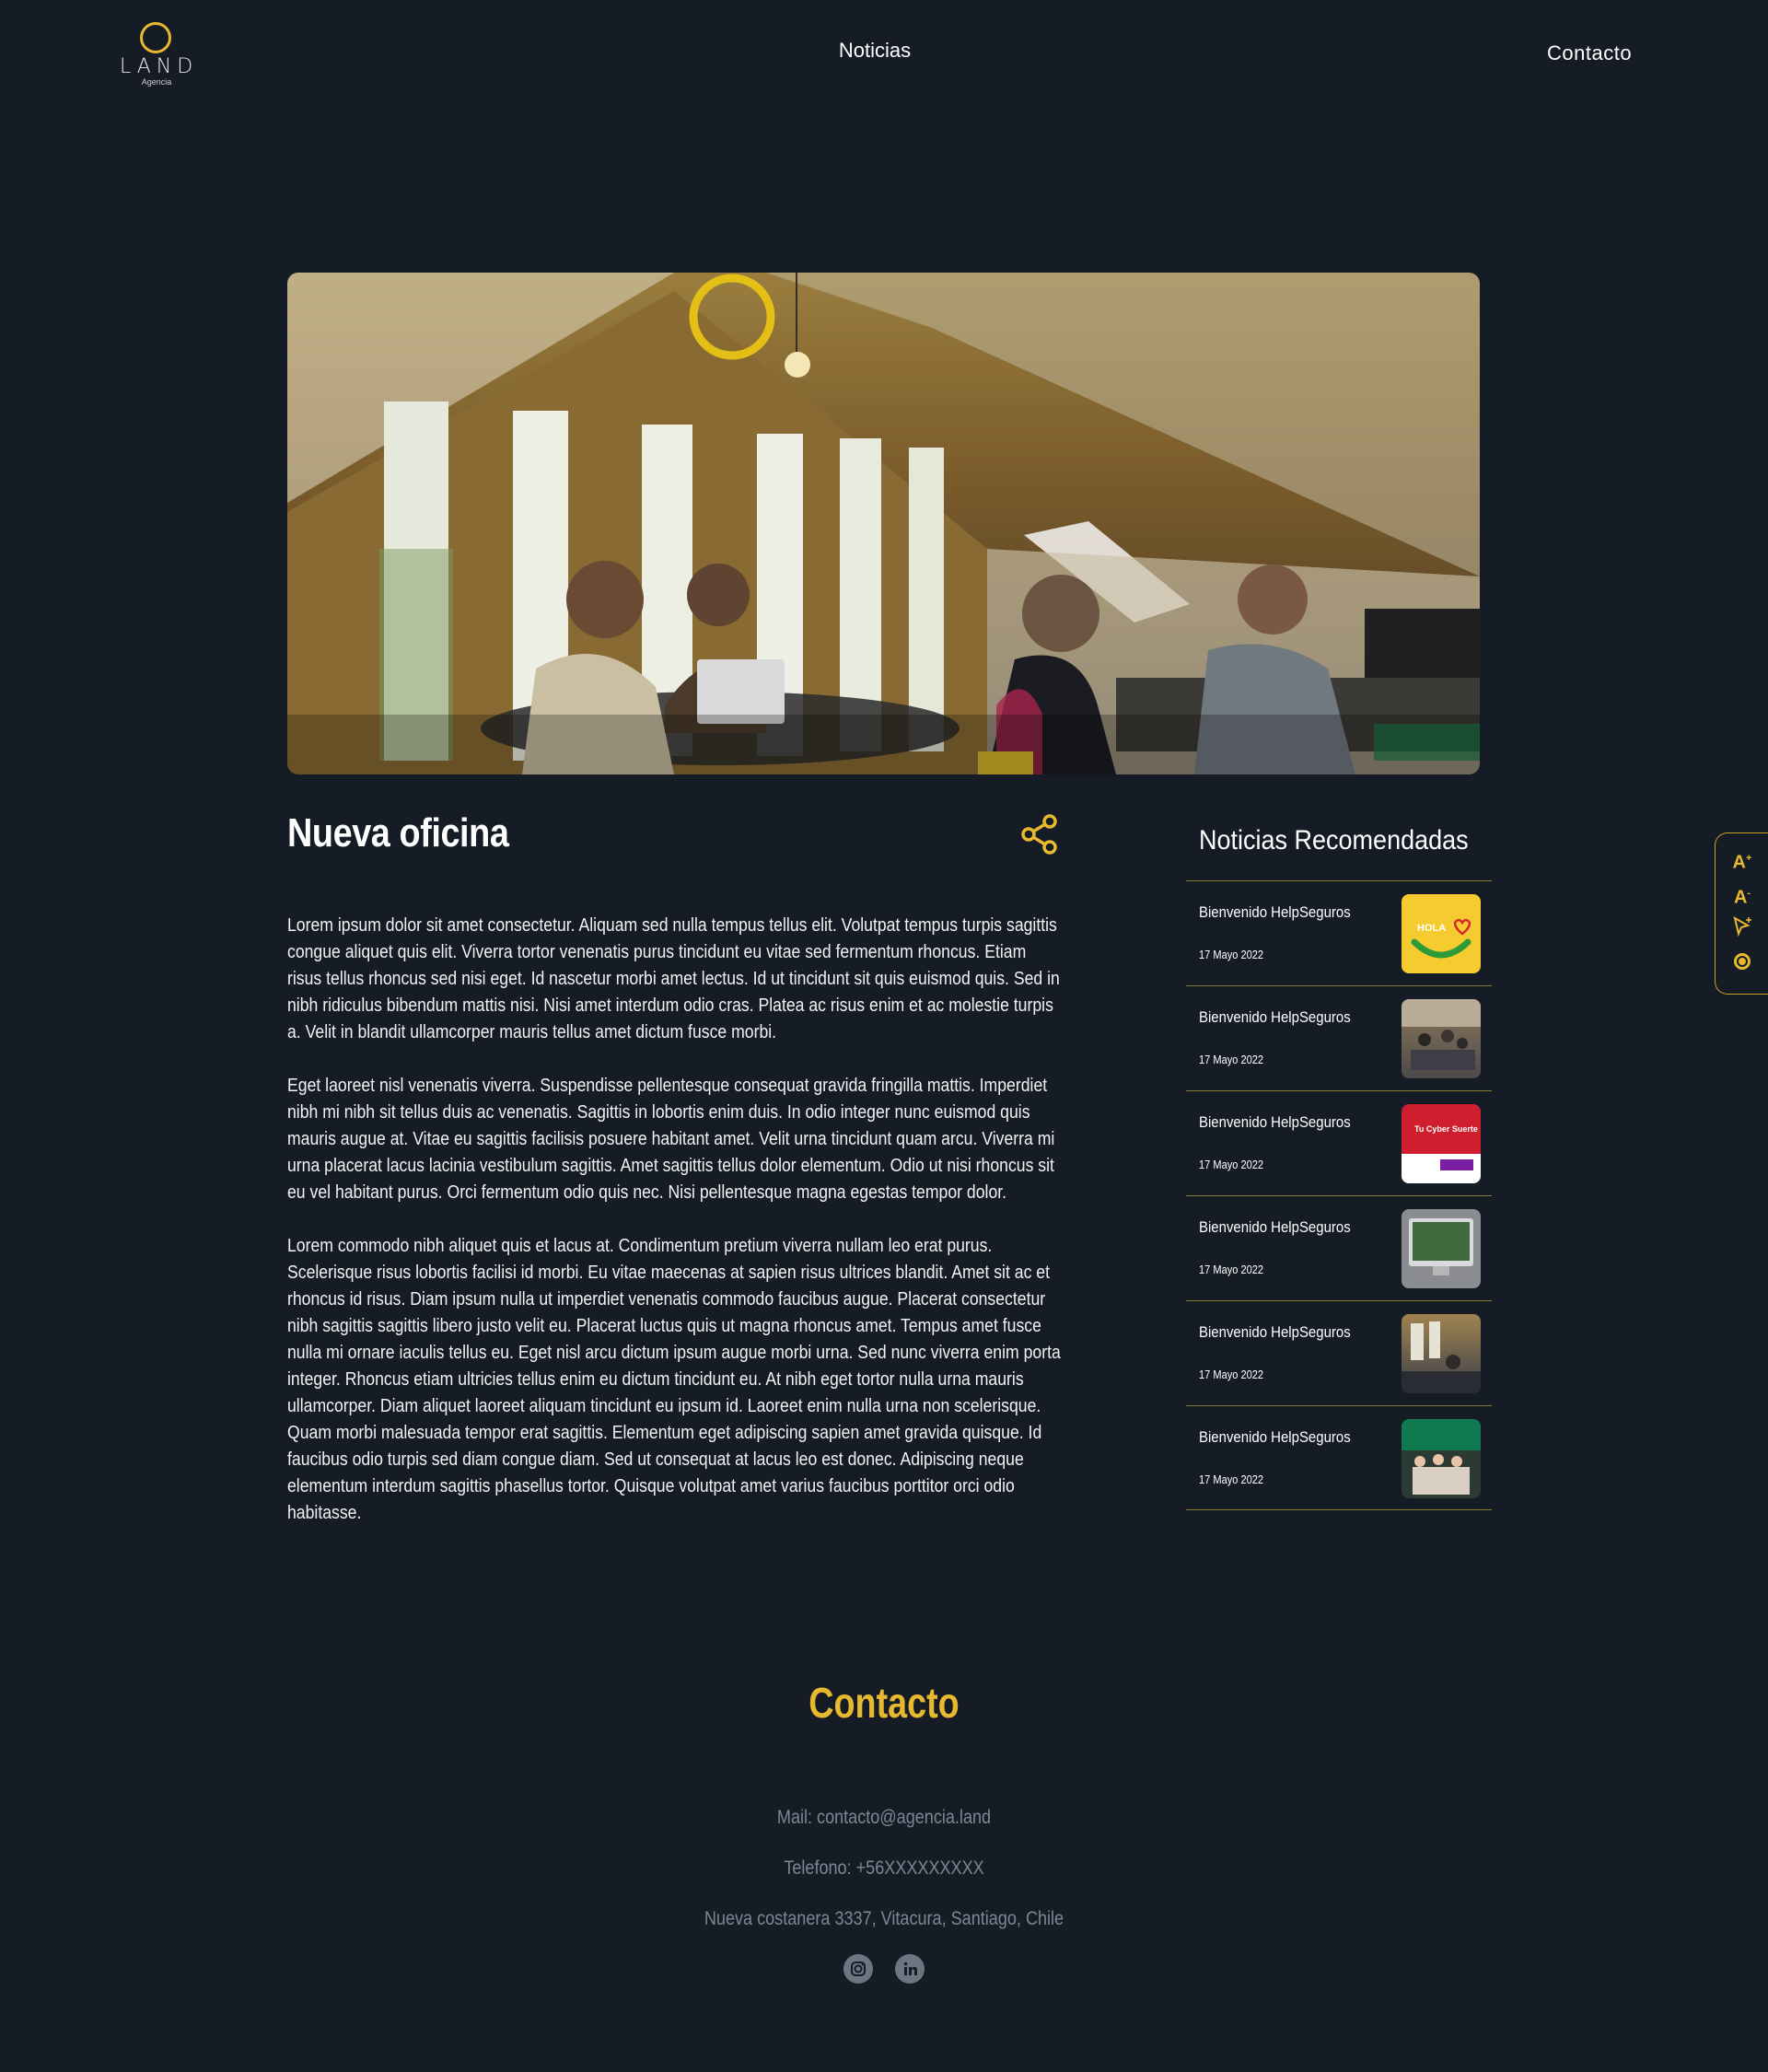 This screenshot has width=1768, height=2072. I want to click on article-title: Nueva oficina, so click(398, 833).